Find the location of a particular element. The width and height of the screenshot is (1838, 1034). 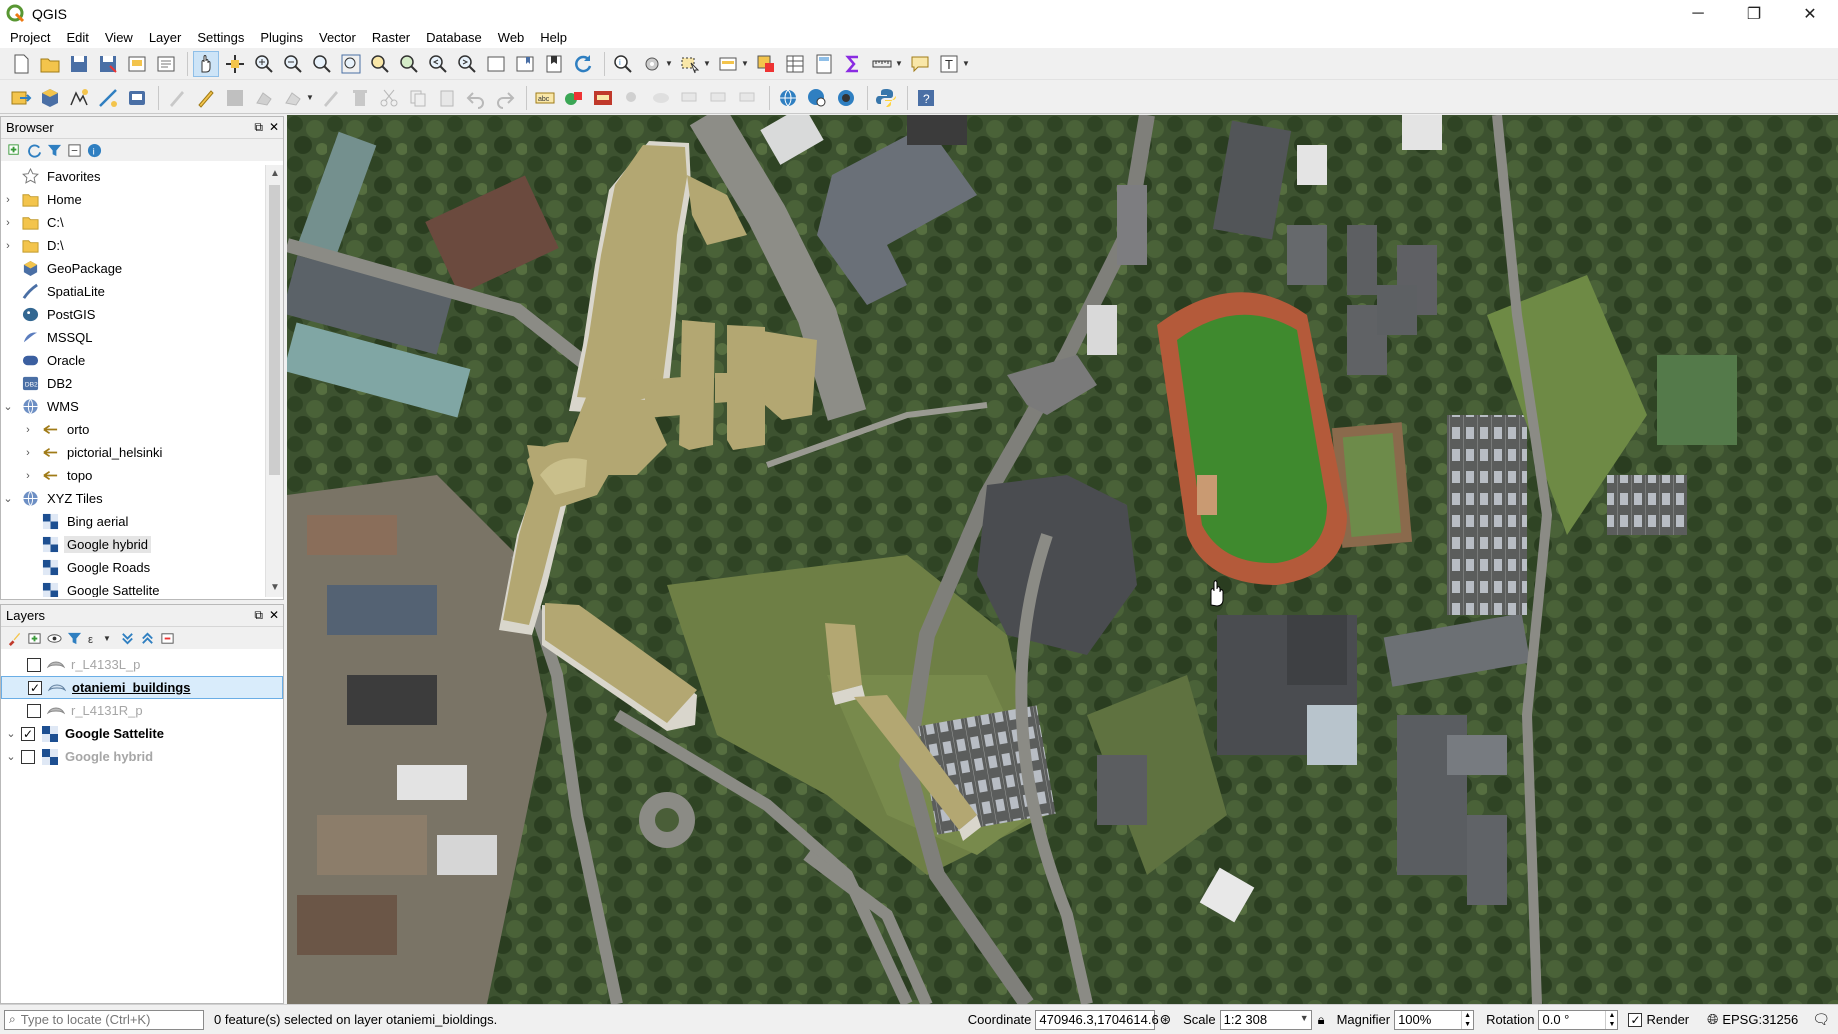

browser-item-orto: › orto is located at coordinates (133, 429).